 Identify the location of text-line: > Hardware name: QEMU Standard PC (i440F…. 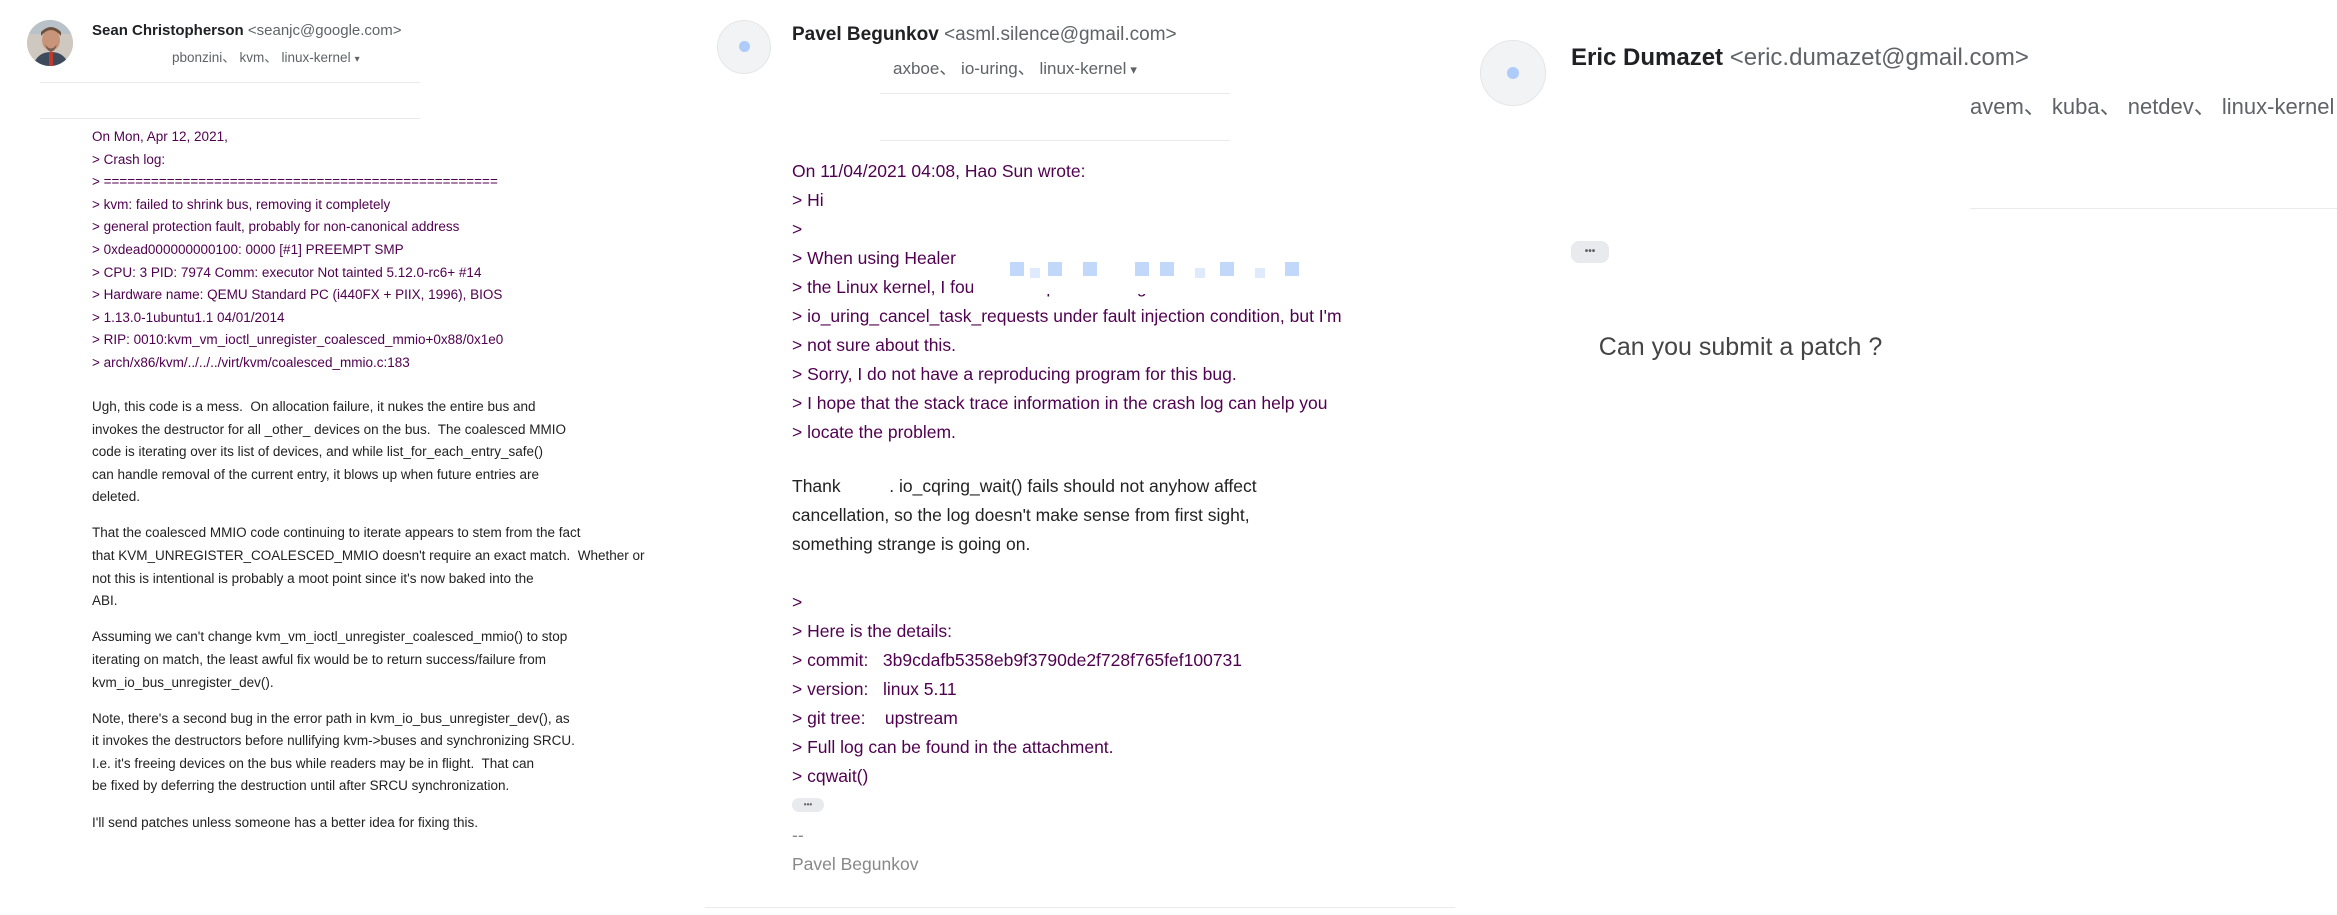
(297, 295).